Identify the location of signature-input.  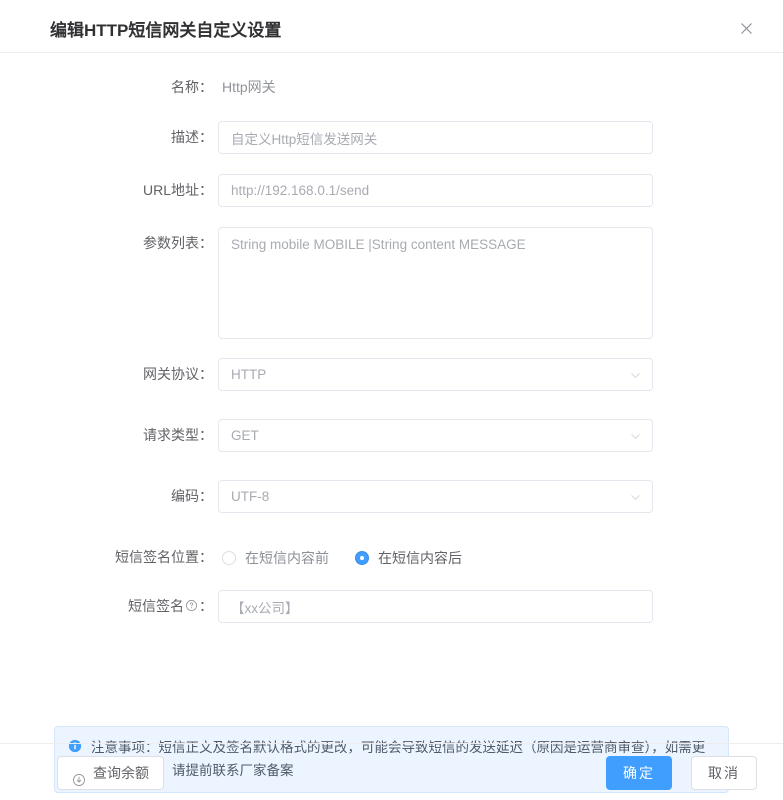
(435, 606).